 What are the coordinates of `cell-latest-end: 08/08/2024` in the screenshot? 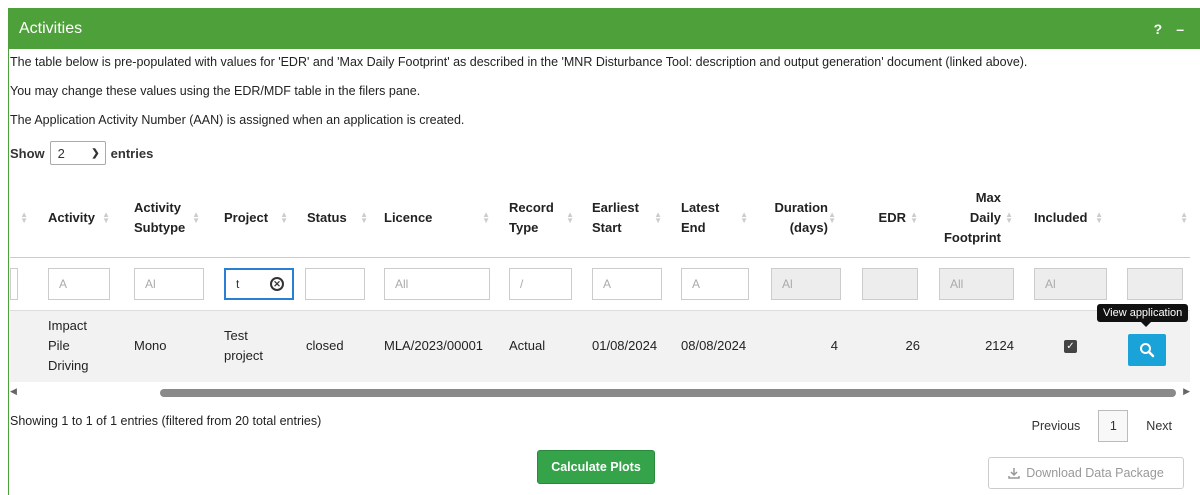 It's located at (714, 345).